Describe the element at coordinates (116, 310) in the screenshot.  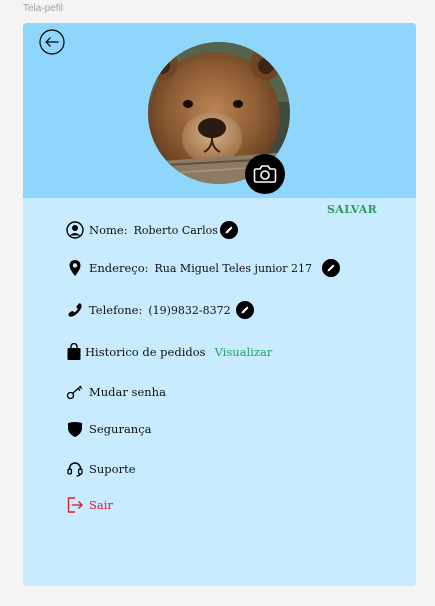
I see `phone-label: Telefone:` at that location.